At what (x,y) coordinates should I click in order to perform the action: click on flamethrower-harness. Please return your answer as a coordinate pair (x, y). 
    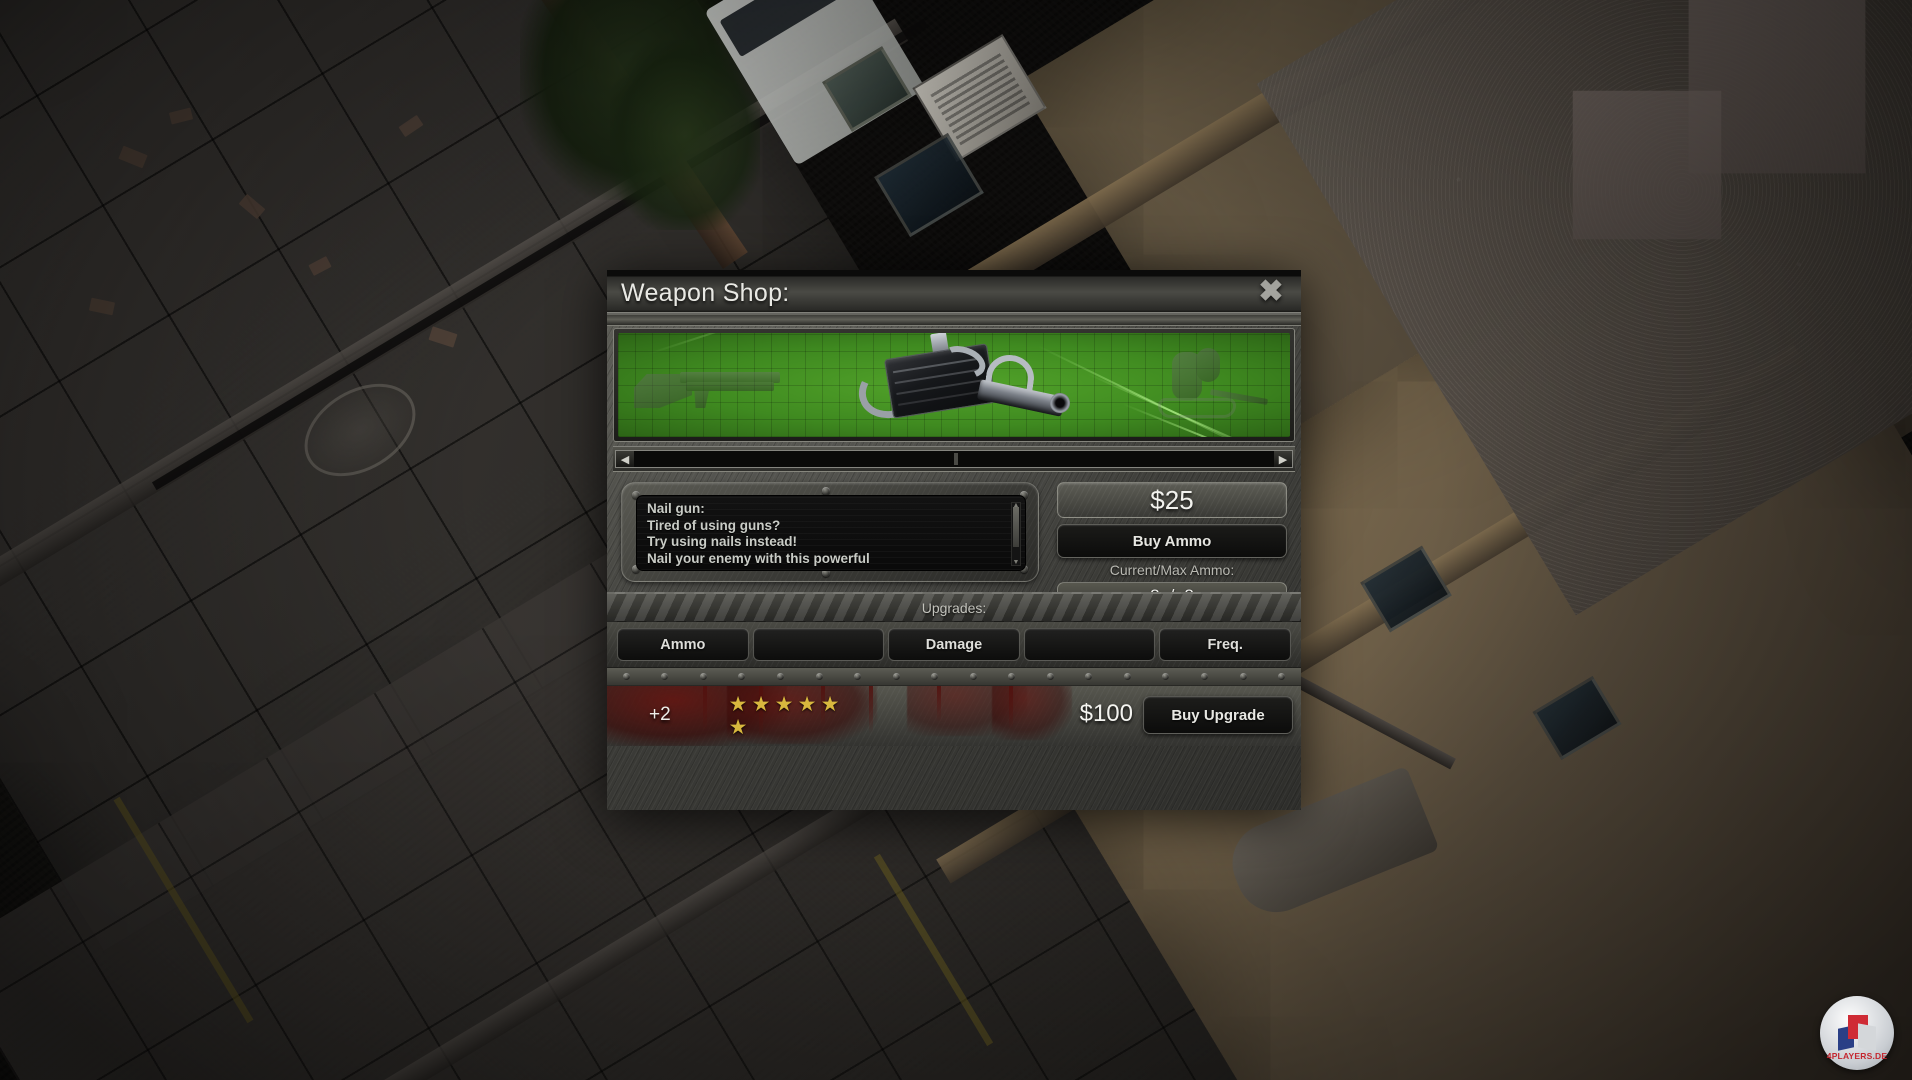
    Looking at the image, I should click on (1197, 408).